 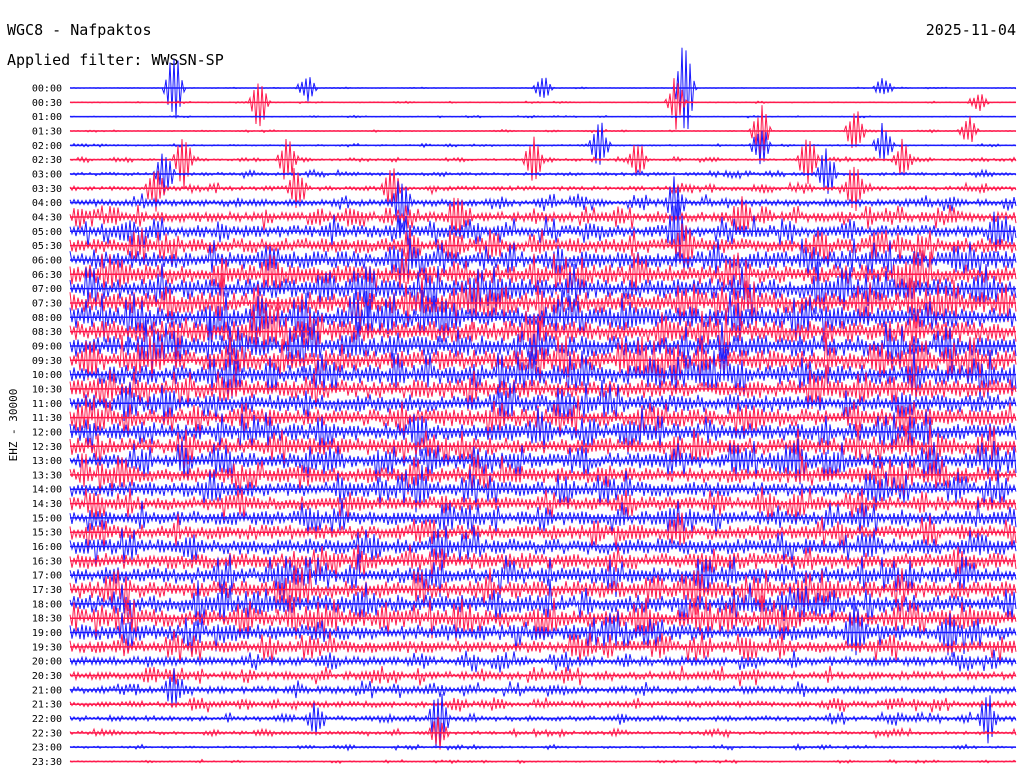 What do you see at coordinates (47, 89) in the screenshot?
I see `time-tick-label: 00:00` at bounding box center [47, 89].